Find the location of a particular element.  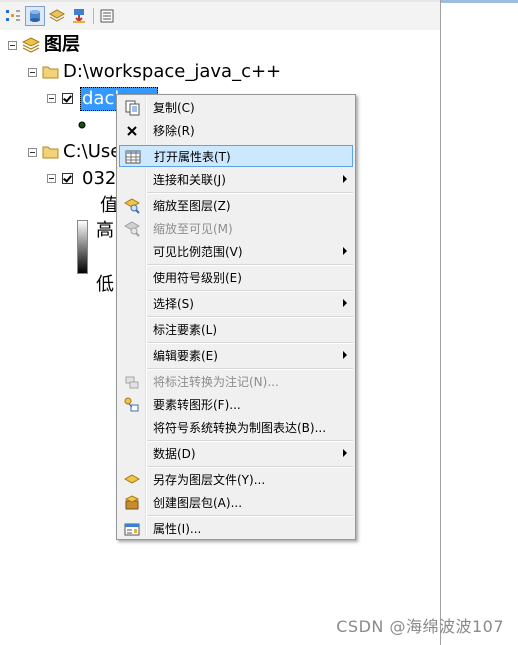

list-drawing-order-icon is located at coordinates (13, 15).